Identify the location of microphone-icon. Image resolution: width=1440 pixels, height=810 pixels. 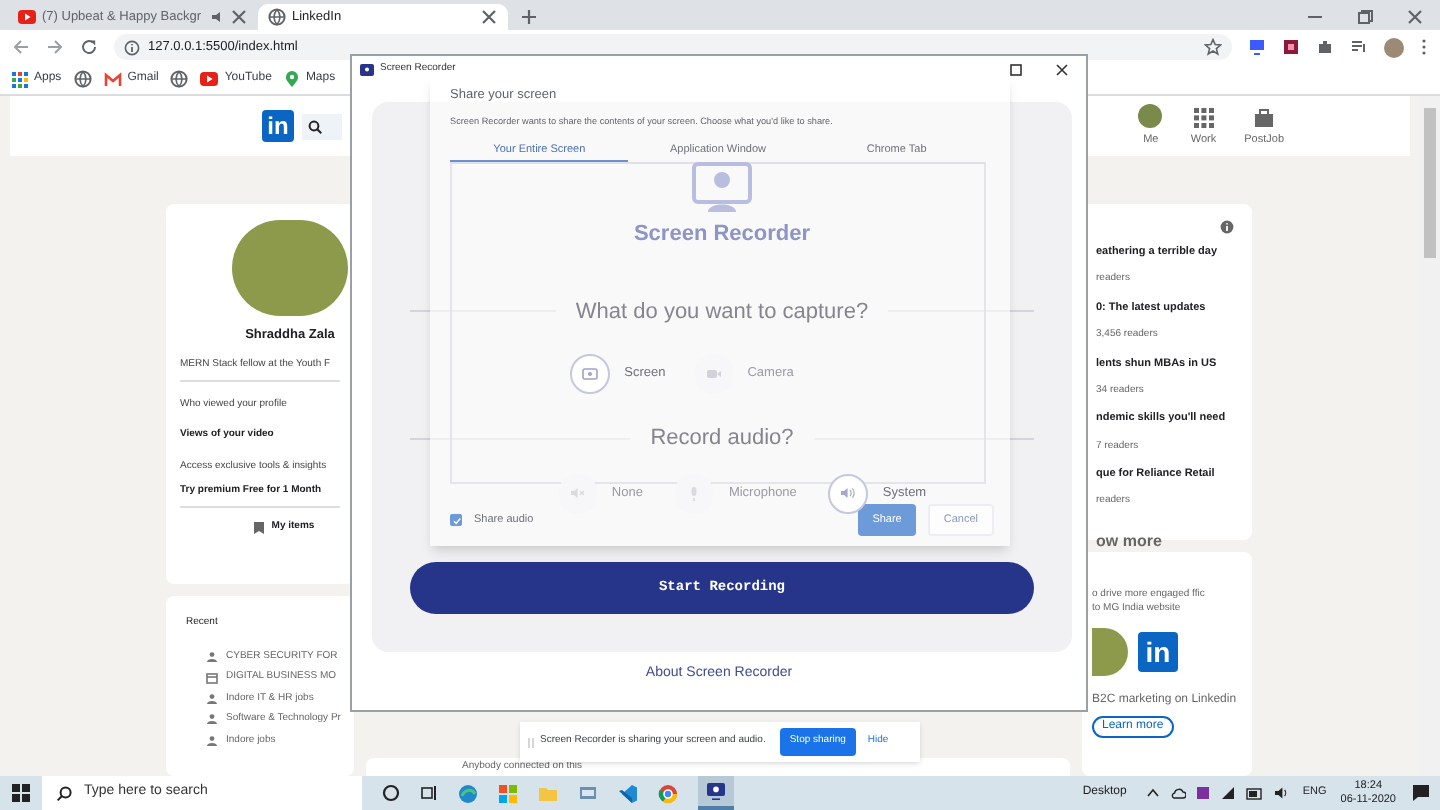
(694, 493).